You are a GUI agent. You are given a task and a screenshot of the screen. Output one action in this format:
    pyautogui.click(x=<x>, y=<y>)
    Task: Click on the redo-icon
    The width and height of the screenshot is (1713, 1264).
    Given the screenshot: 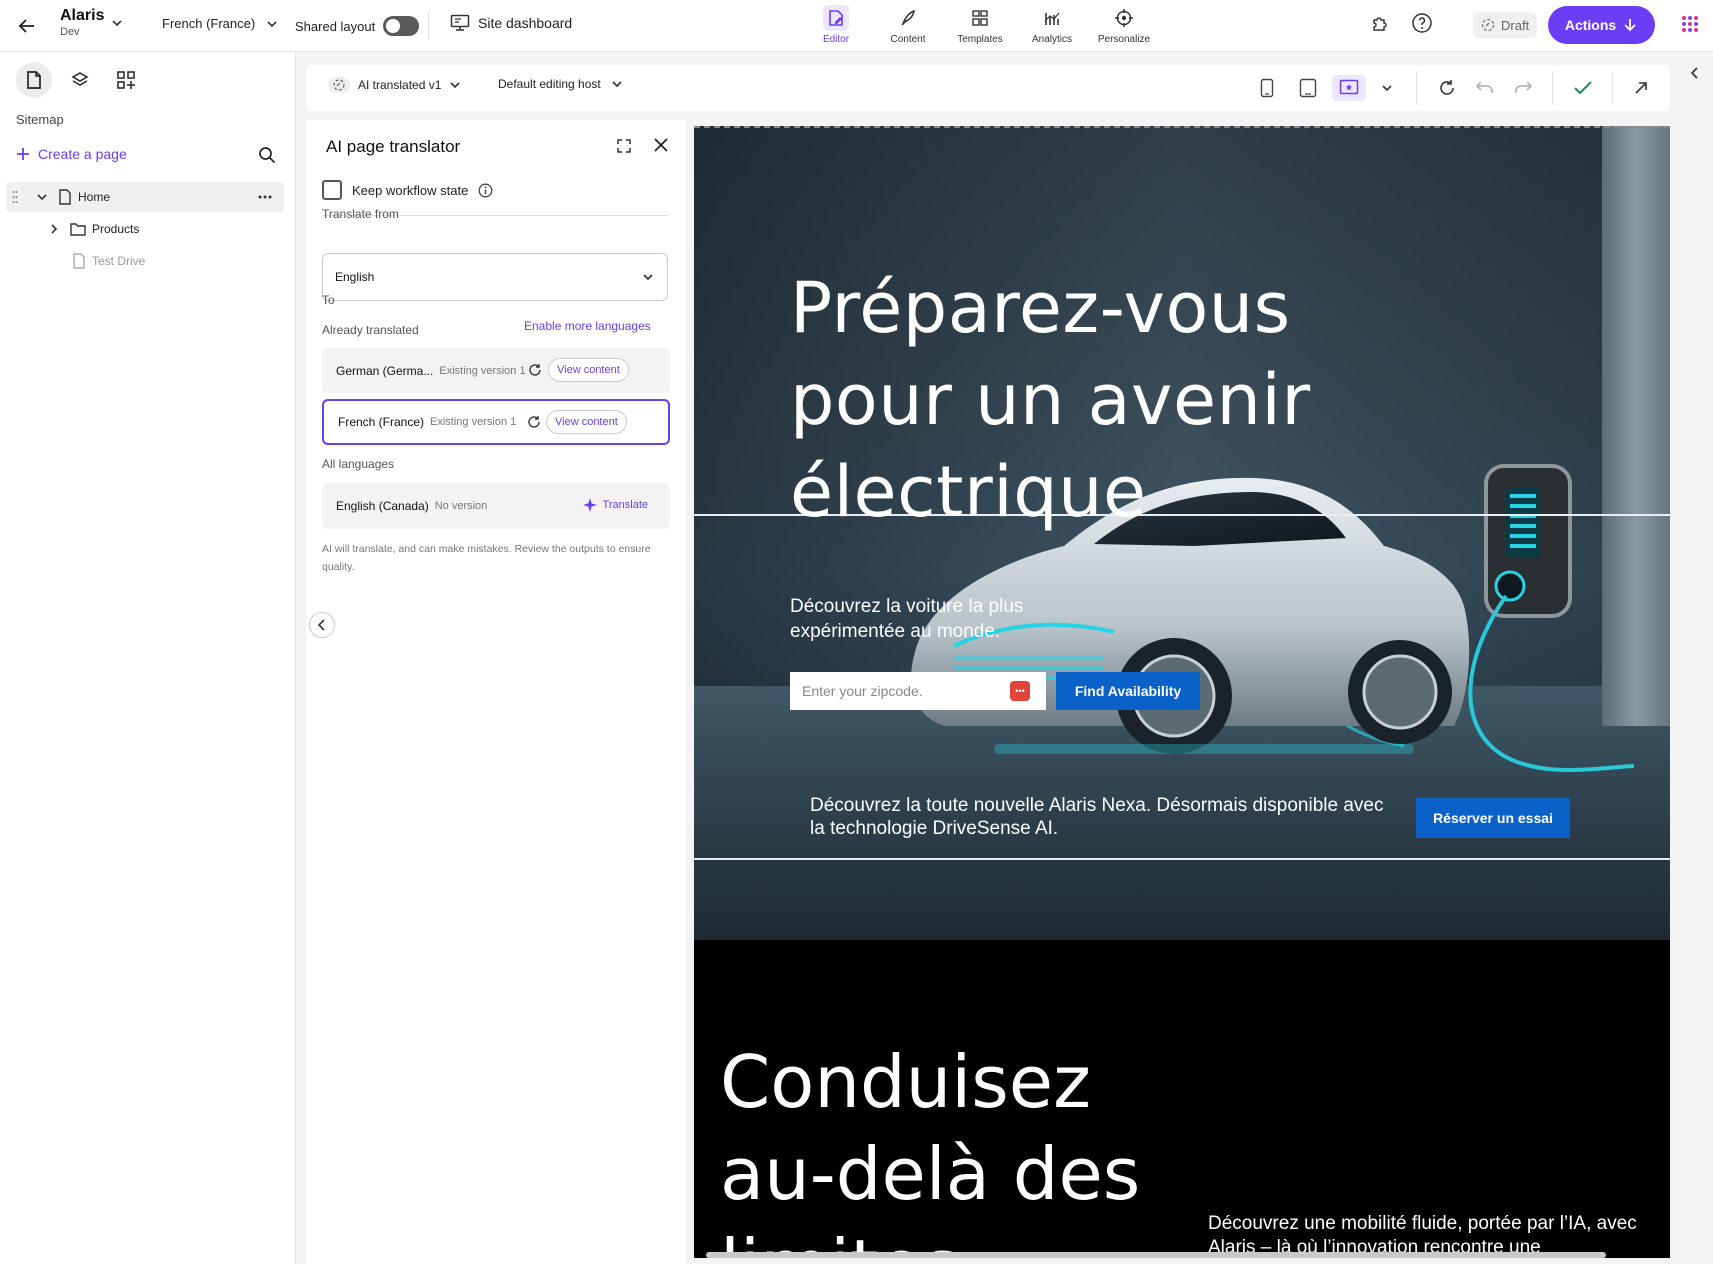 What is the action you would take?
    pyautogui.click(x=1523, y=88)
    